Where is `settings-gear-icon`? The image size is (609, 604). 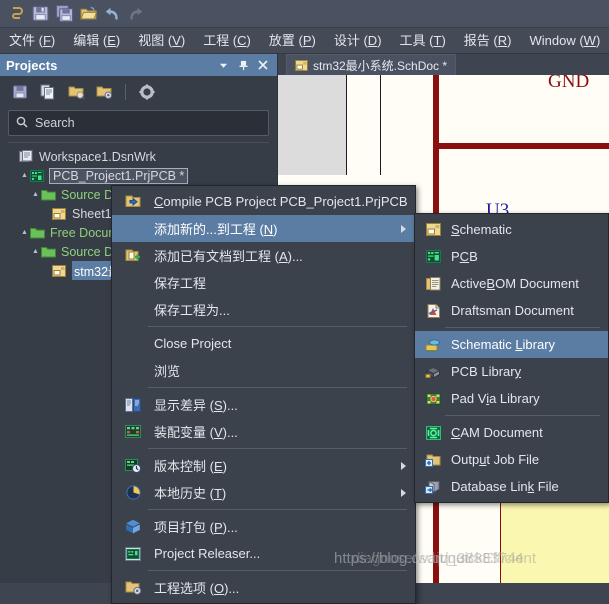 settings-gear-icon is located at coordinates (147, 92).